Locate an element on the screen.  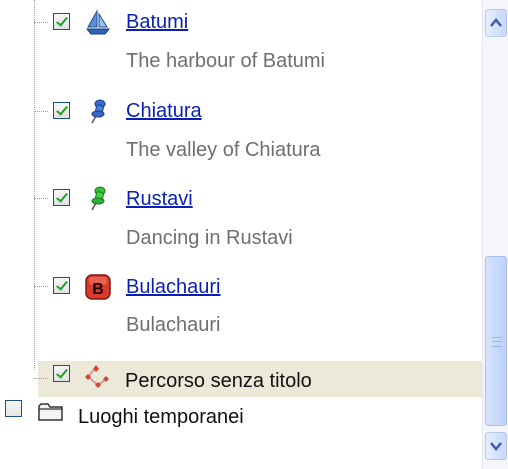
sailboat-icon is located at coordinates (98, 22).